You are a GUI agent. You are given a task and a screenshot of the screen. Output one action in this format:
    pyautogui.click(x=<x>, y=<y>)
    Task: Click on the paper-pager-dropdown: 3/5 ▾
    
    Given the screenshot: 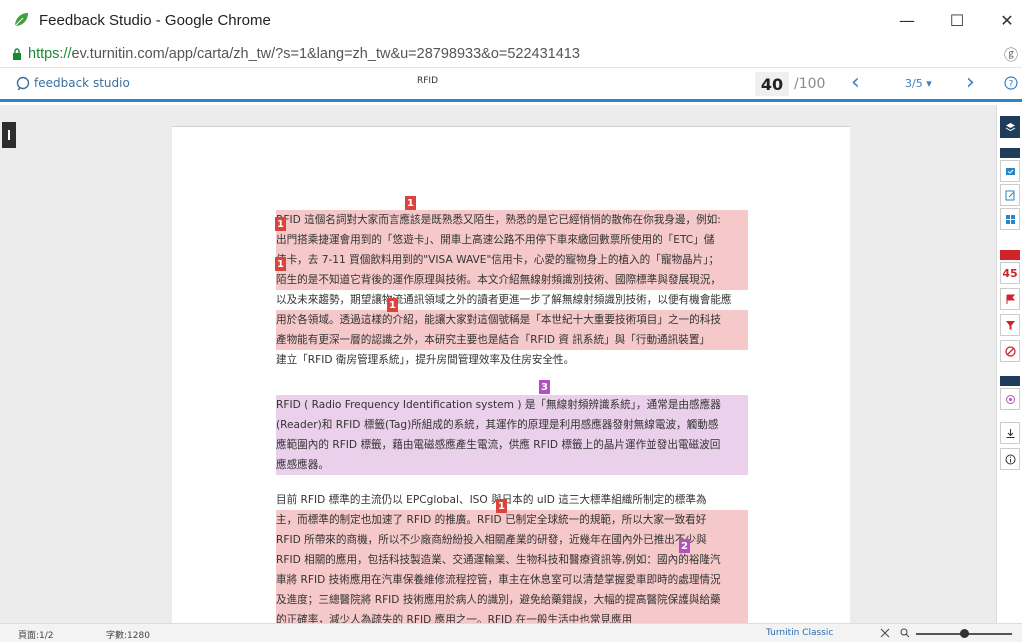 What is the action you would take?
    pyautogui.click(x=918, y=83)
    